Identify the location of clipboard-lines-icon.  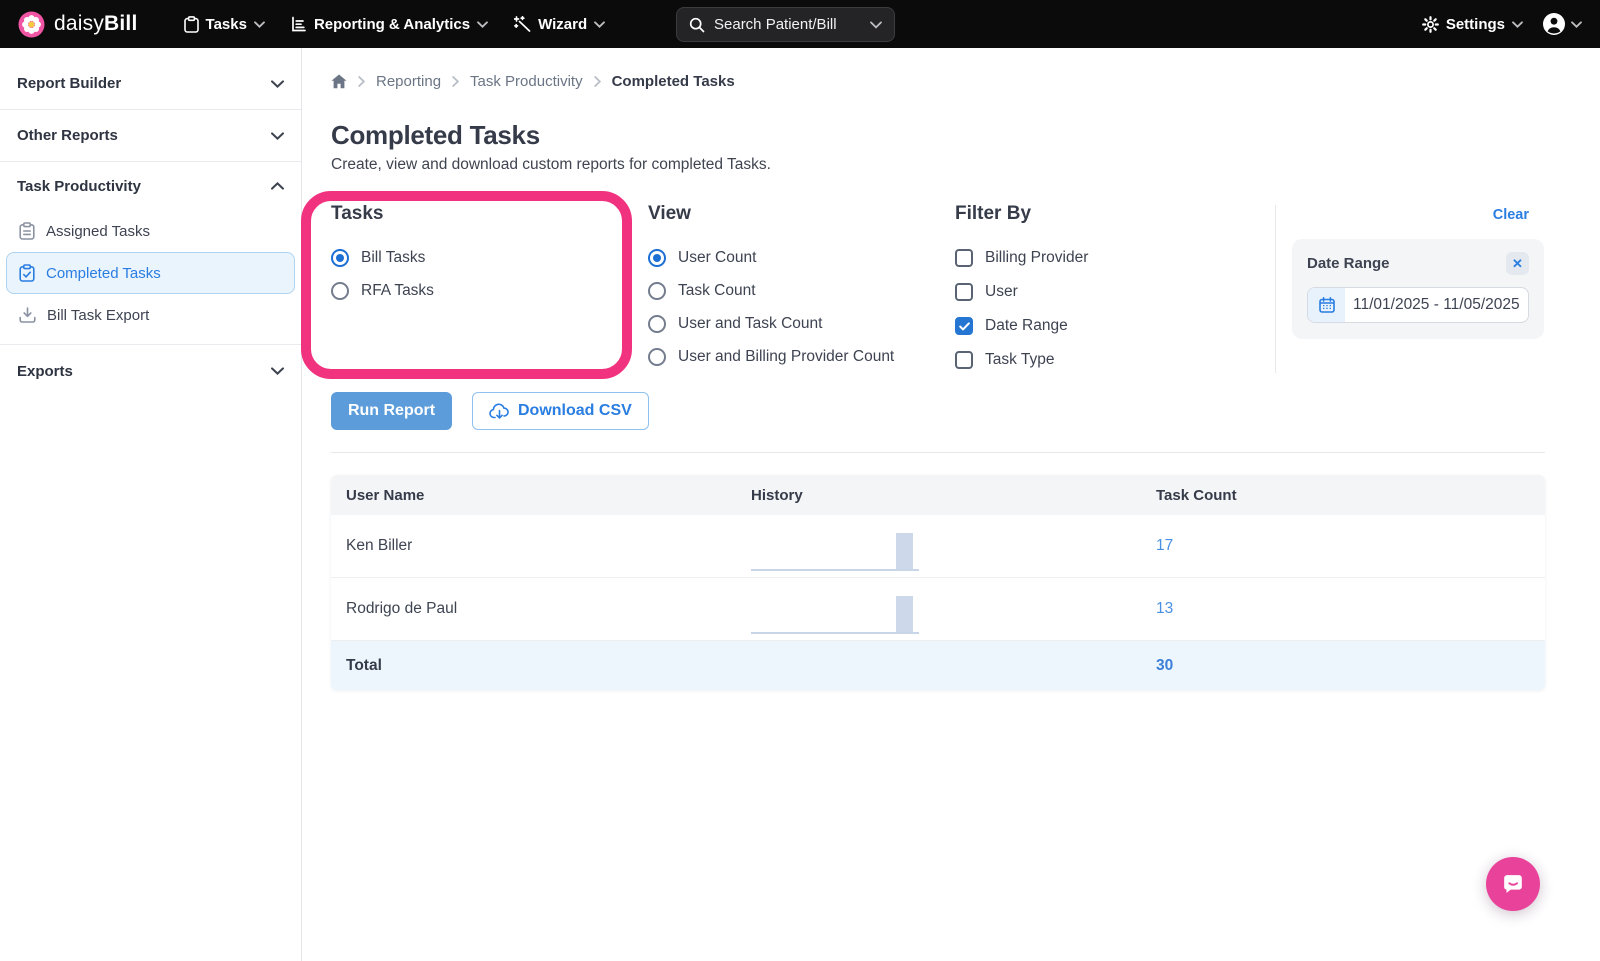
(27, 231).